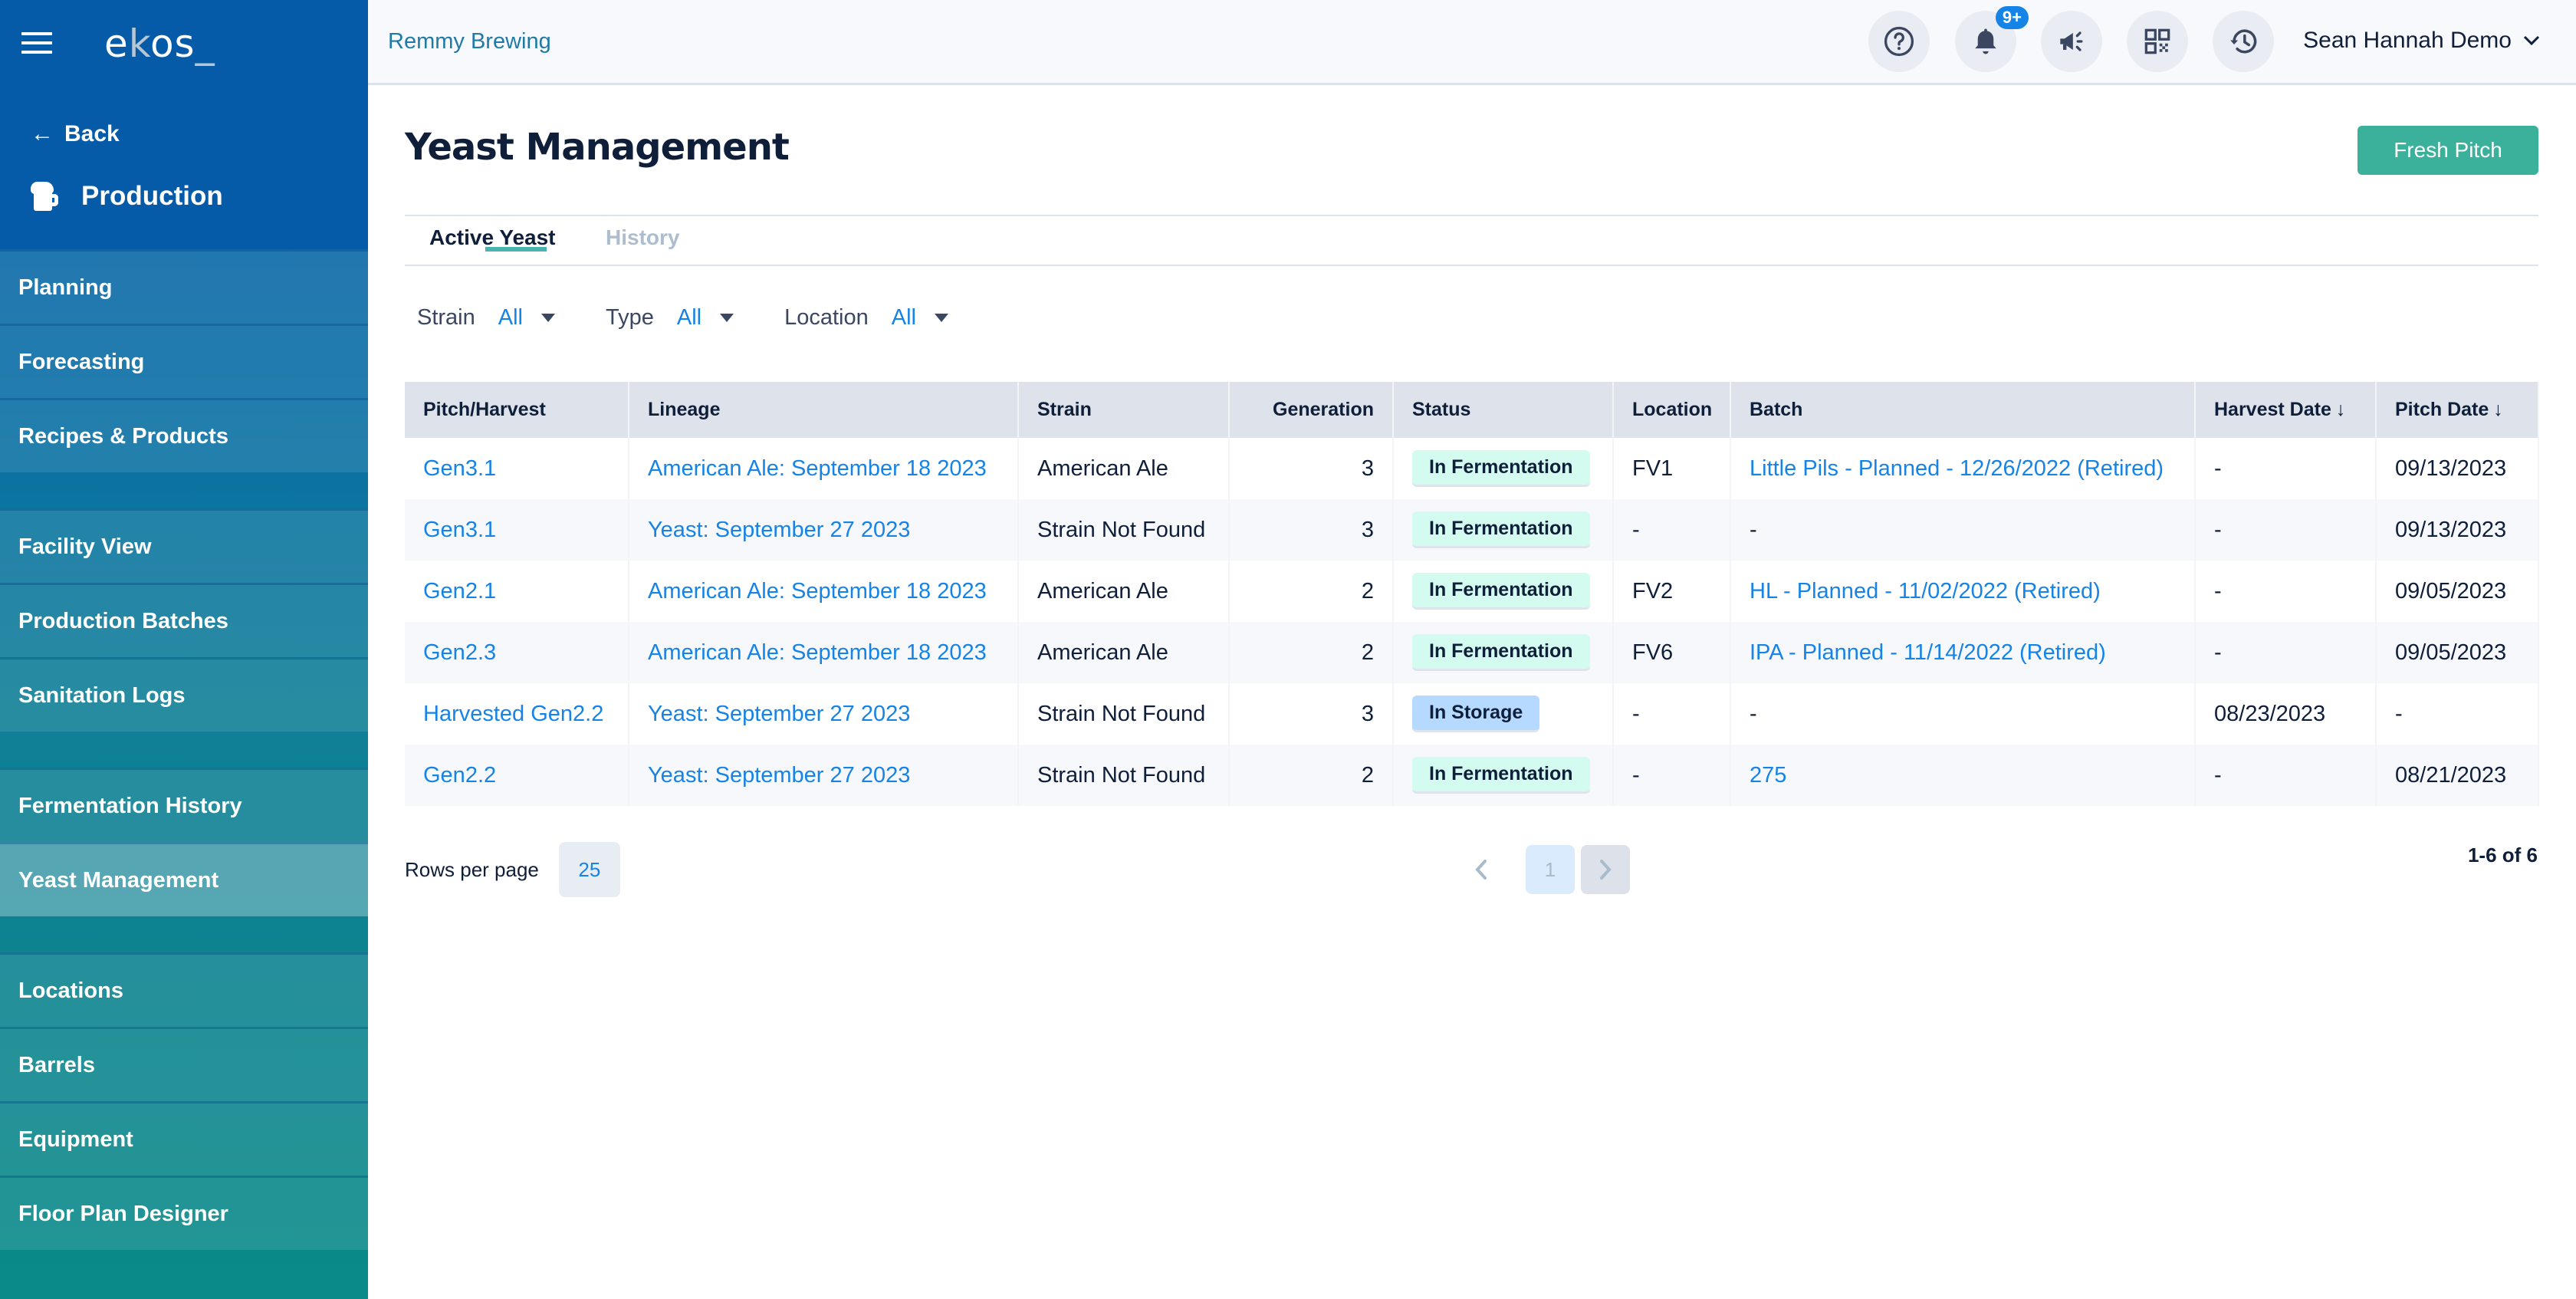  What do you see at coordinates (1311, 530) in the screenshot?
I see `cell-generation: 3` at bounding box center [1311, 530].